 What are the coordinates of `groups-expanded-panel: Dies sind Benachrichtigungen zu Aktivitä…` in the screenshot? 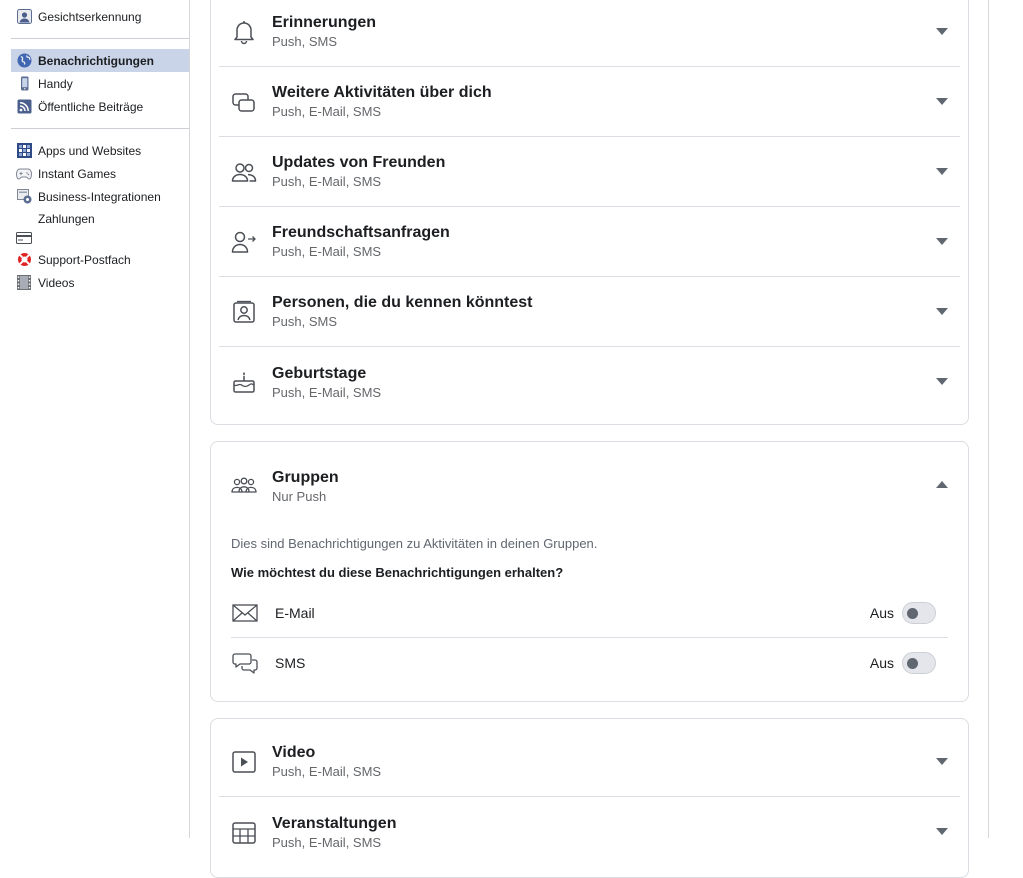 It's located at (589, 612).